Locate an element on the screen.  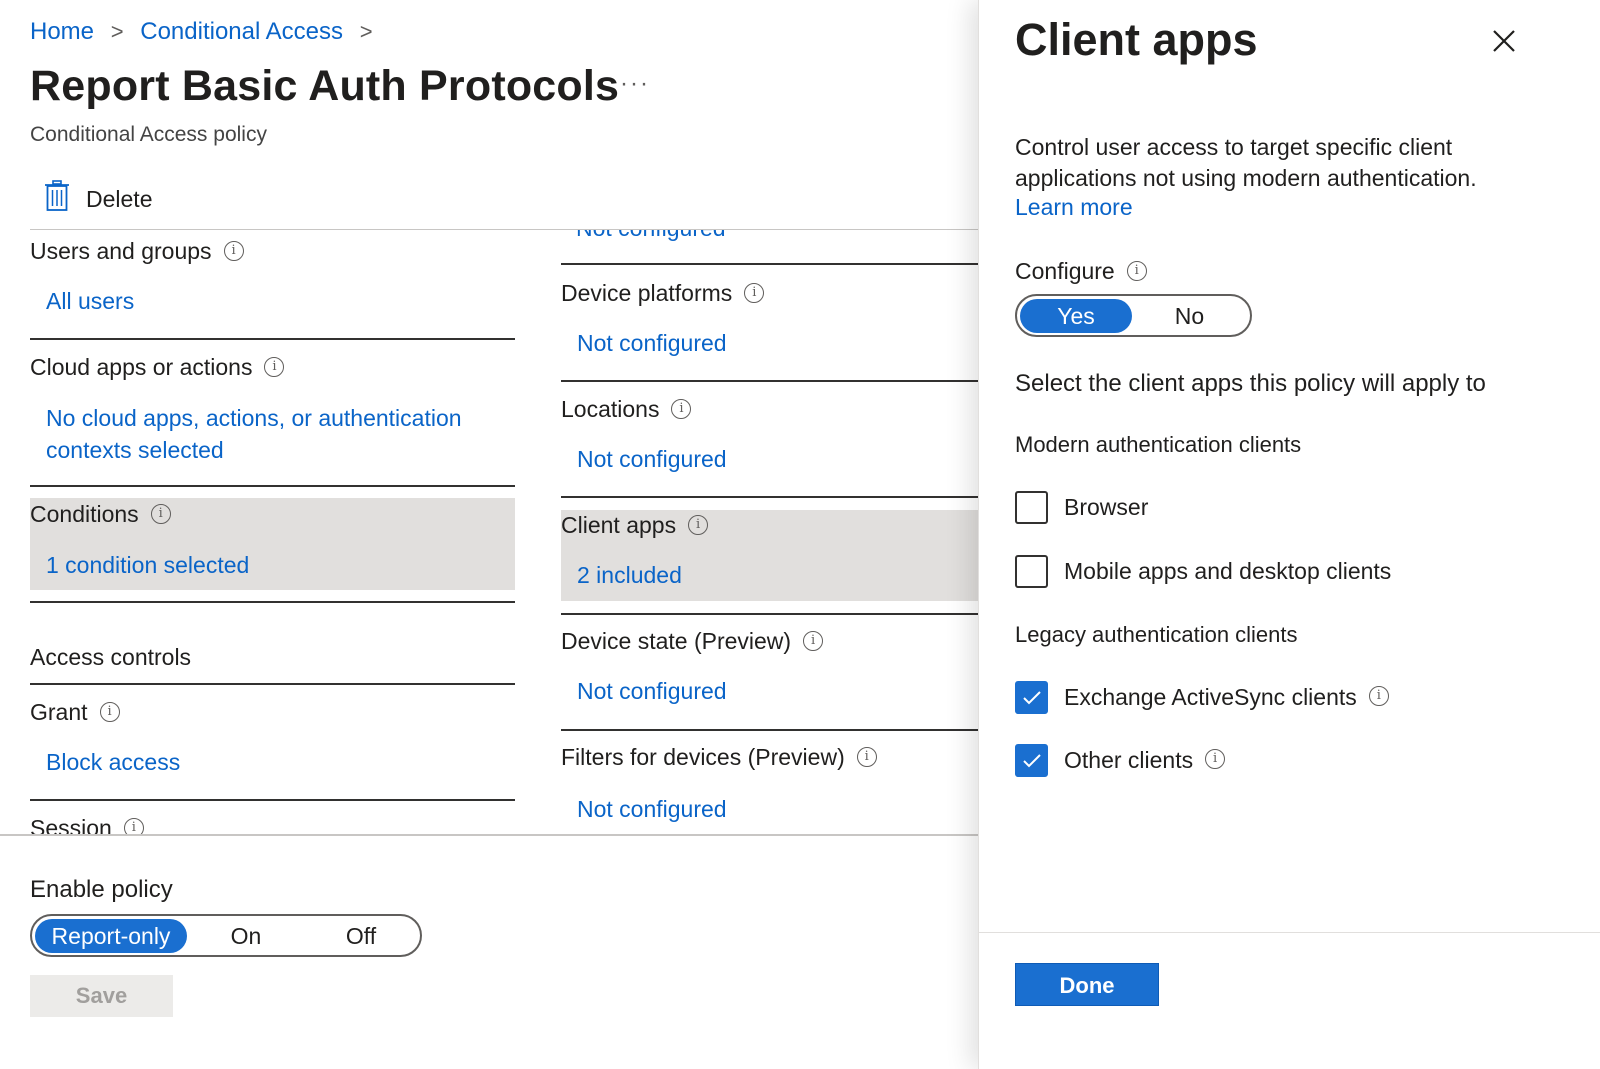
footer-divider is located at coordinates (490, 835).